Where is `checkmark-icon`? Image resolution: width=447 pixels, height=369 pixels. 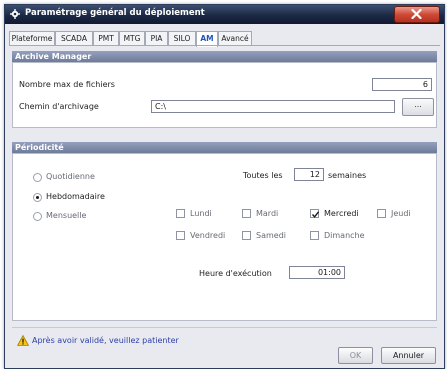
checkmark-icon is located at coordinates (315, 214).